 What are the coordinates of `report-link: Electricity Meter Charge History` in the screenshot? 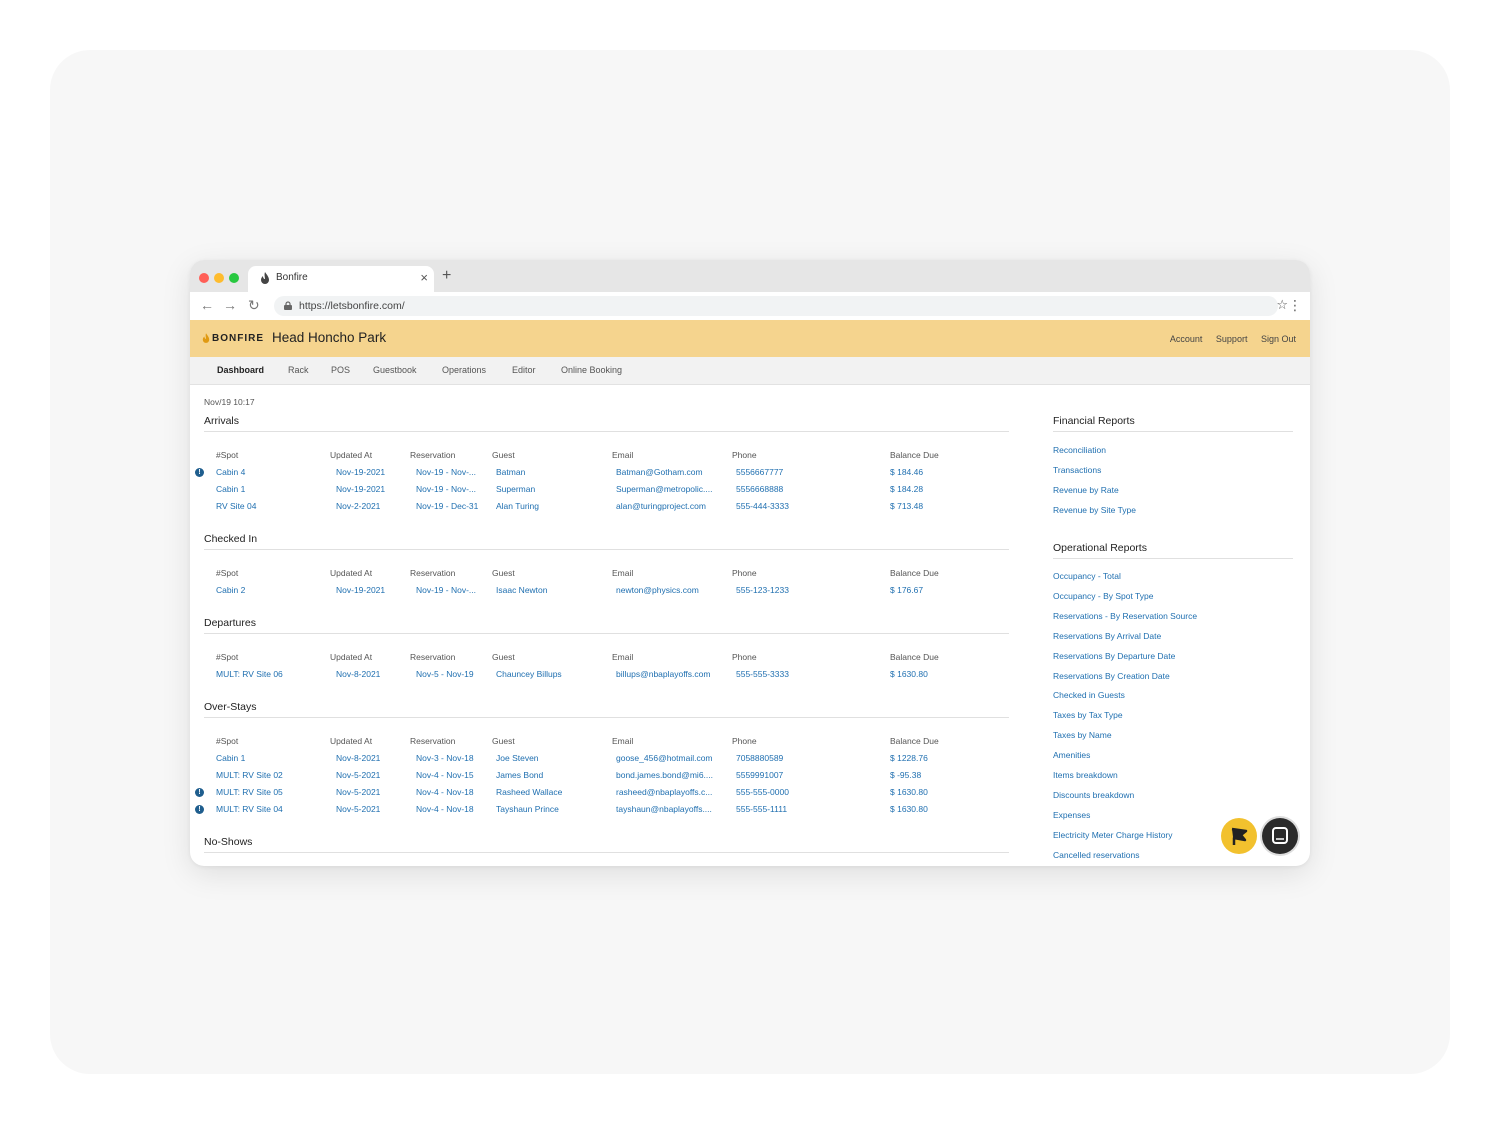 It's located at (1113, 835).